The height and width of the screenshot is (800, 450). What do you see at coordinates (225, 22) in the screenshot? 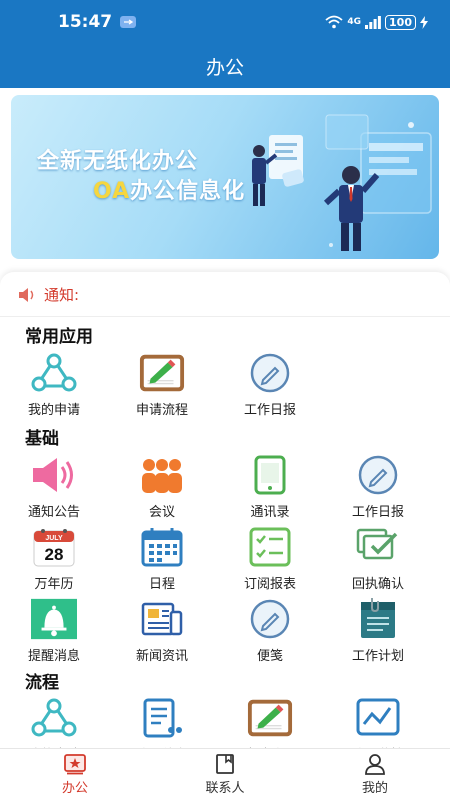
I see `status-bar: 15:47 4G 100` at bounding box center [225, 22].